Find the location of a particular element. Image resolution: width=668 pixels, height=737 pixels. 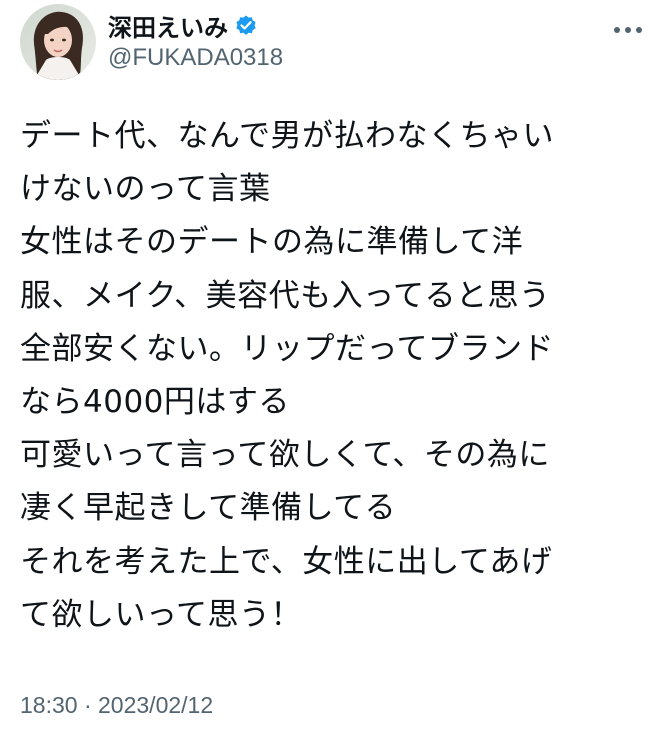

tweet-text-line: 女性はそのデートの為に準備して洋 is located at coordinates (272, 242).